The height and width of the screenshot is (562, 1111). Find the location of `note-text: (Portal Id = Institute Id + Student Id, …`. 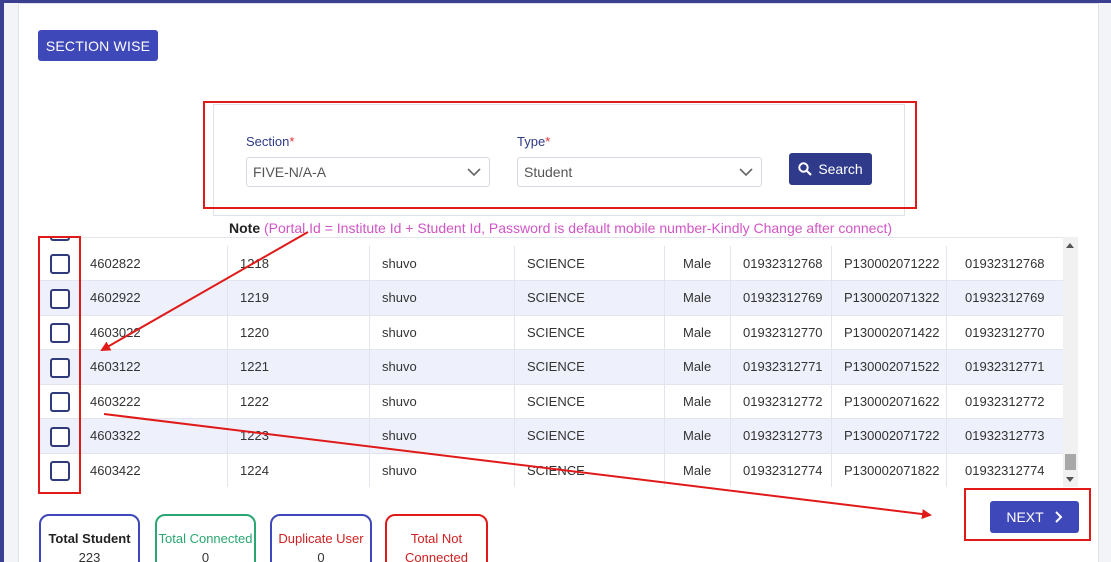

note-text: (Portal Id = Institute Id + Student Id, … is located at coordinates (578, 228).